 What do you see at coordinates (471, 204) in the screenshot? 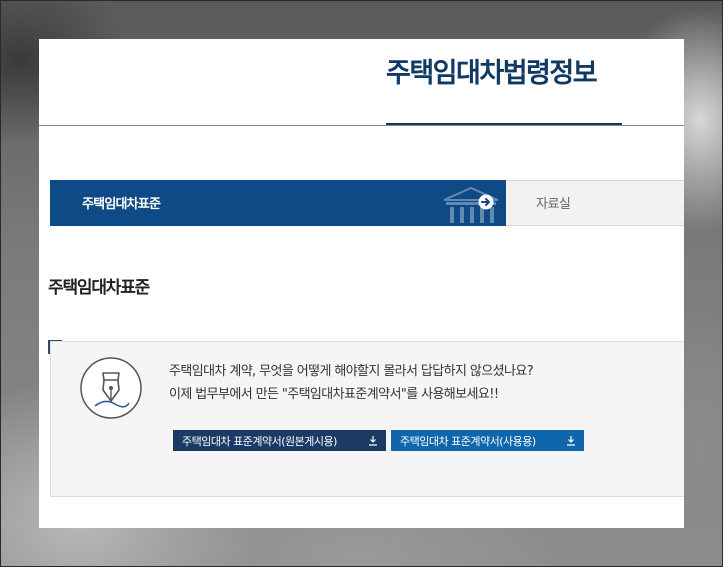
I see `building-icon` at bounding box center [471, 204].